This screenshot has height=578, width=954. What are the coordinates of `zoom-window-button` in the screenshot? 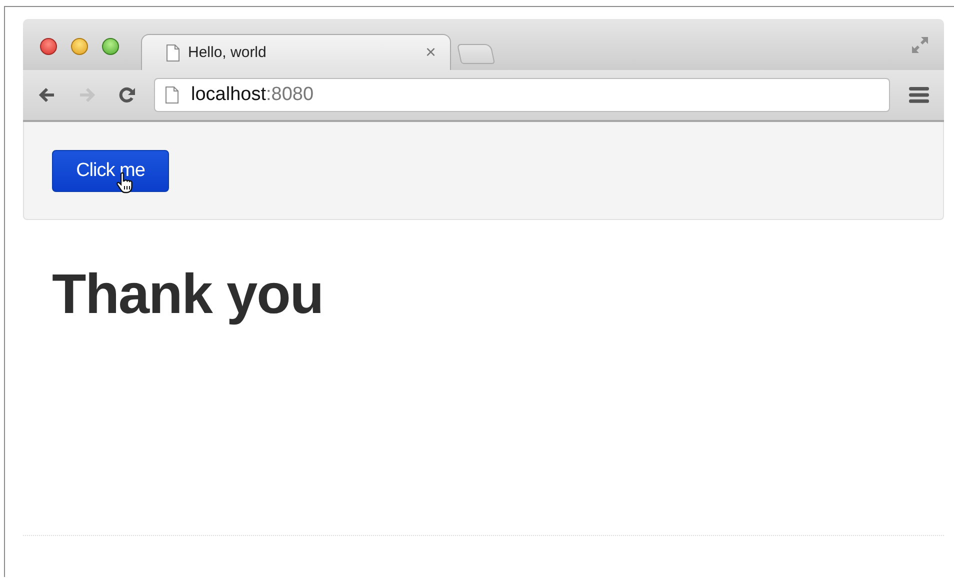 It's located at (110, 46).